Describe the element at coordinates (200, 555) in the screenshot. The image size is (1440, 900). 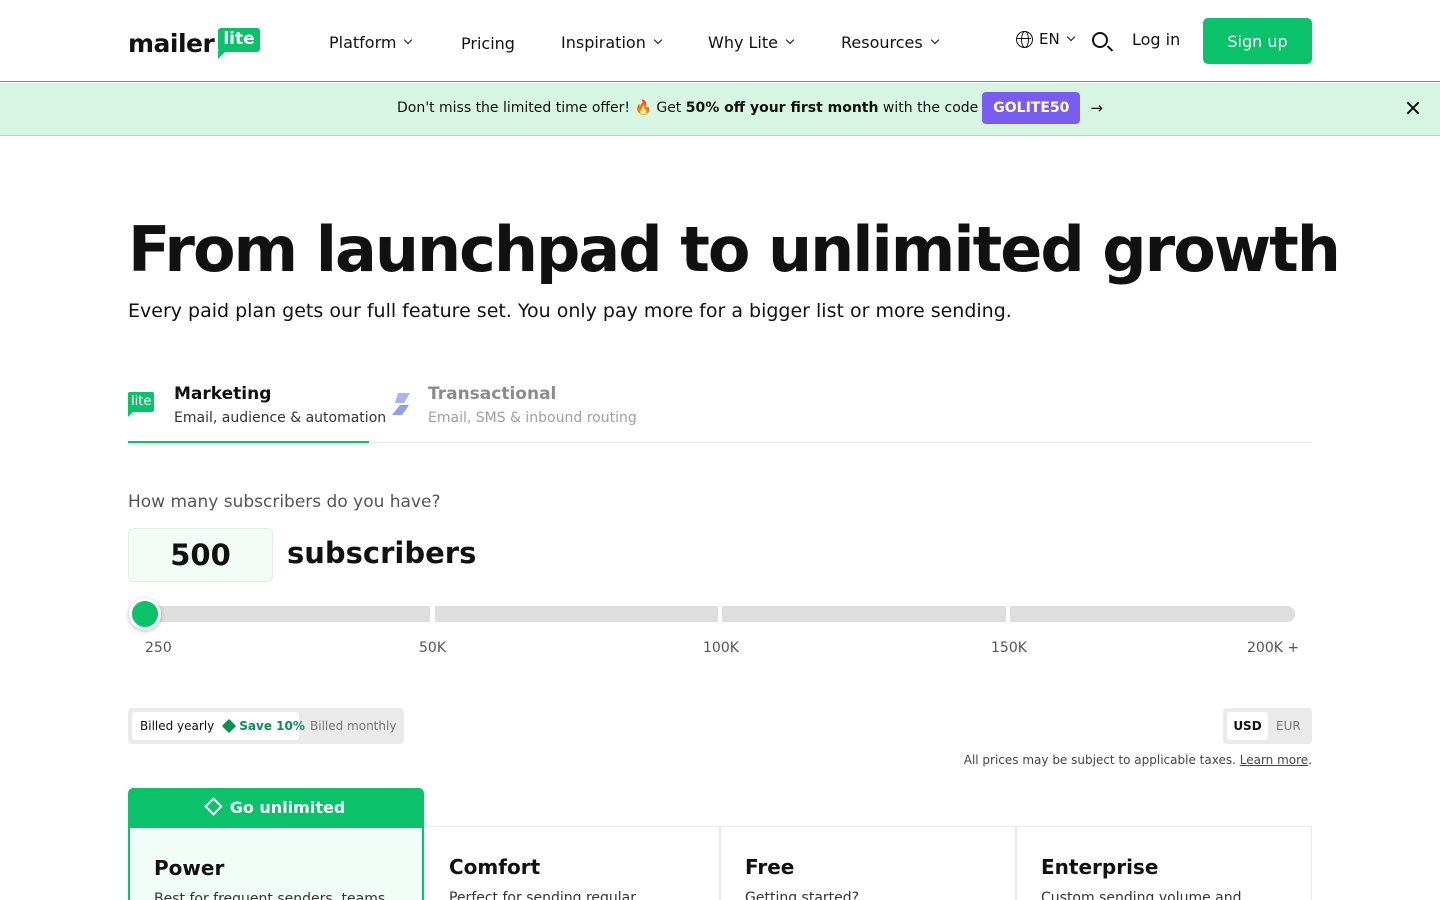
I see `subscribers-input: 500` at that location.